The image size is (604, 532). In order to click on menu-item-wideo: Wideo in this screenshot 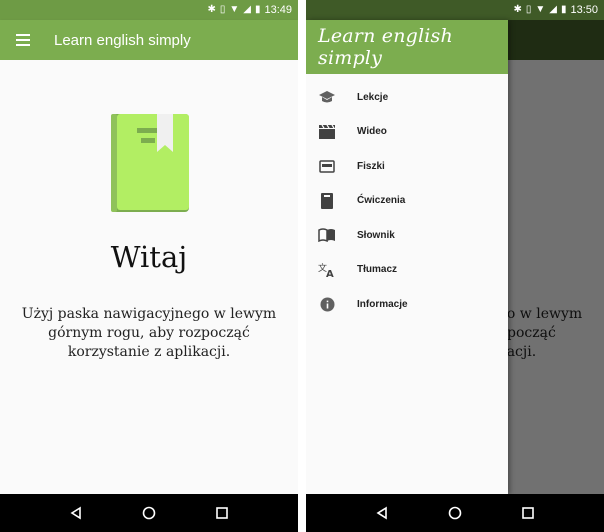, I will do `click(407, 132)`.